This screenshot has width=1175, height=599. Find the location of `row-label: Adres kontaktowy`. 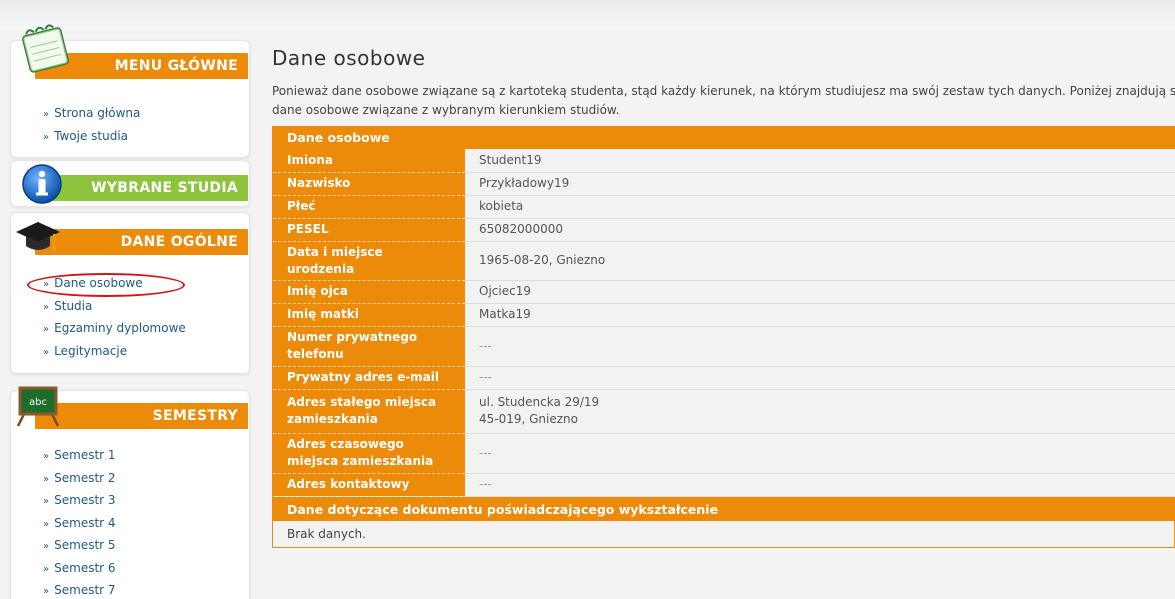

row-label: Adres kontaktowy is located at coordinates (369, 485).